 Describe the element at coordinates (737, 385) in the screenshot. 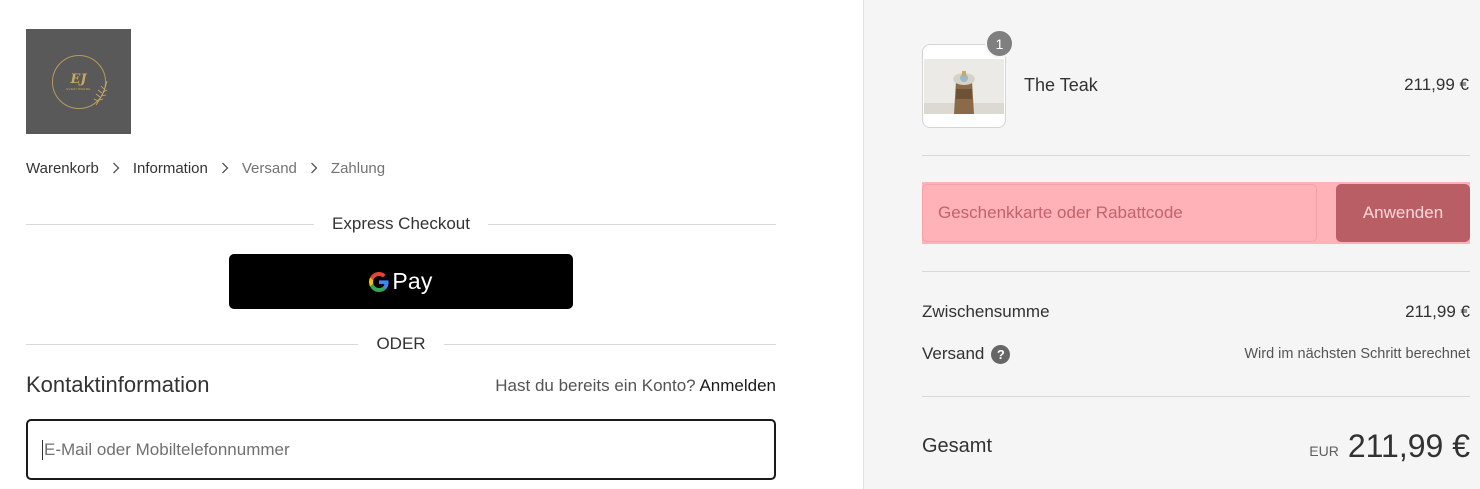

I see `login-link: Anmelden` at that location.